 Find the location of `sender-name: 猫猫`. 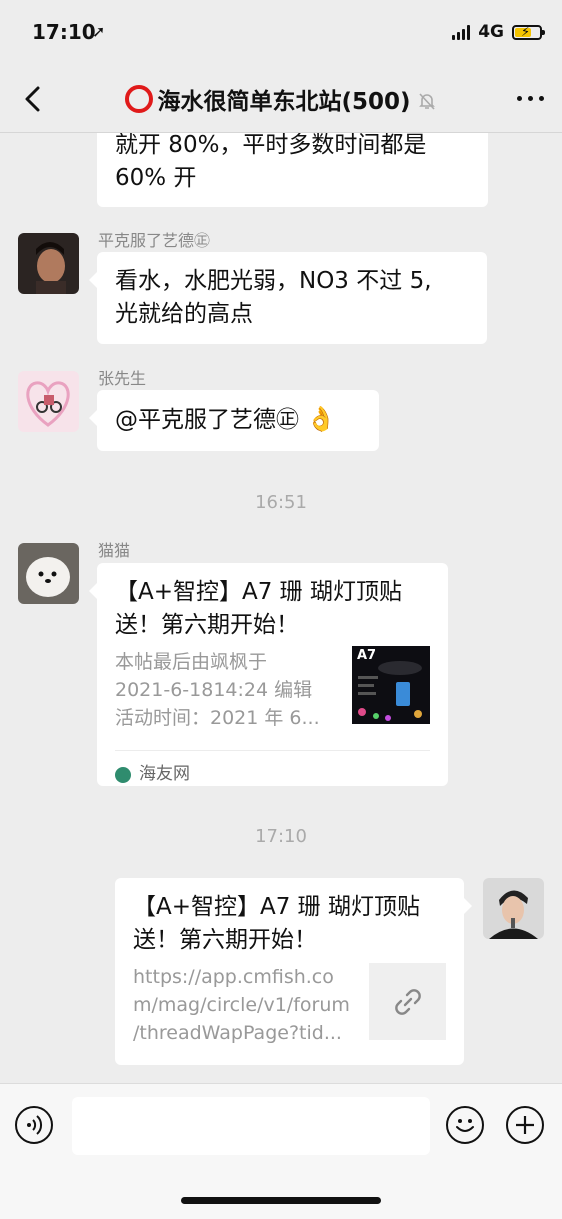

sender-name: 猫猫 is located at coordinates (114, 550).